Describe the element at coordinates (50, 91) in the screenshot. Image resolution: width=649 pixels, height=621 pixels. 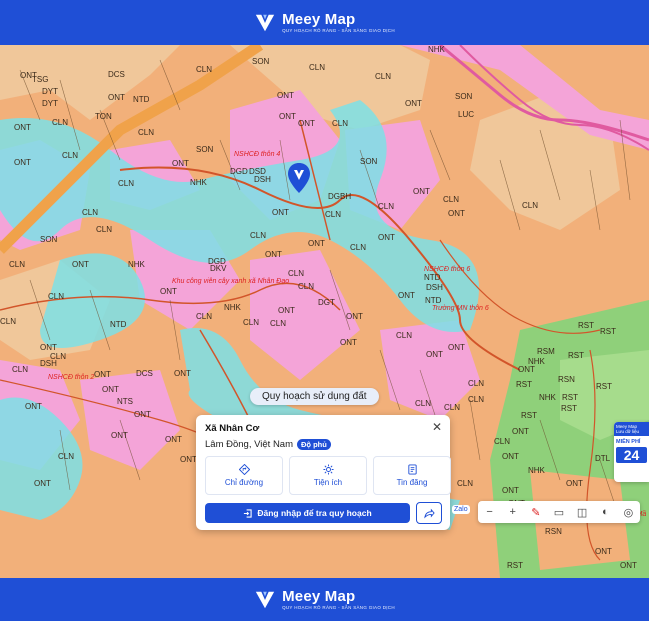
I see `map-zone-label: DYT` at that location.